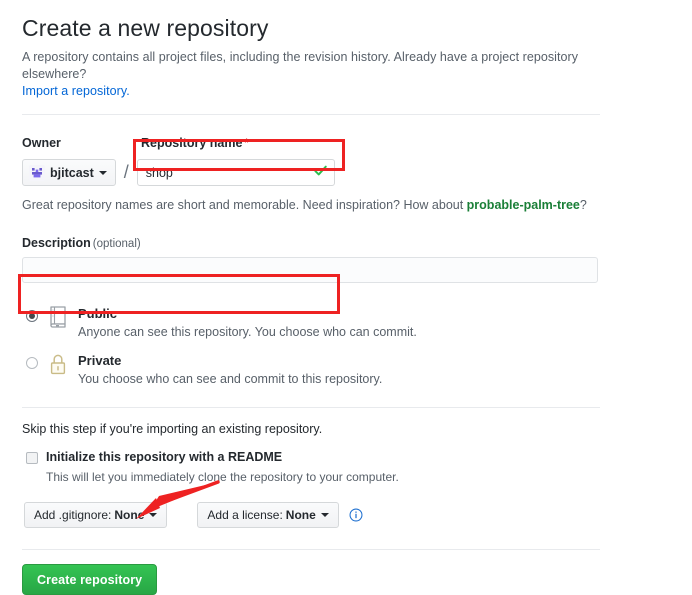 Image resolution: width=692 pixels, height=595 pixels. I want to click on description-label: Description (optional), so click(322, 243).